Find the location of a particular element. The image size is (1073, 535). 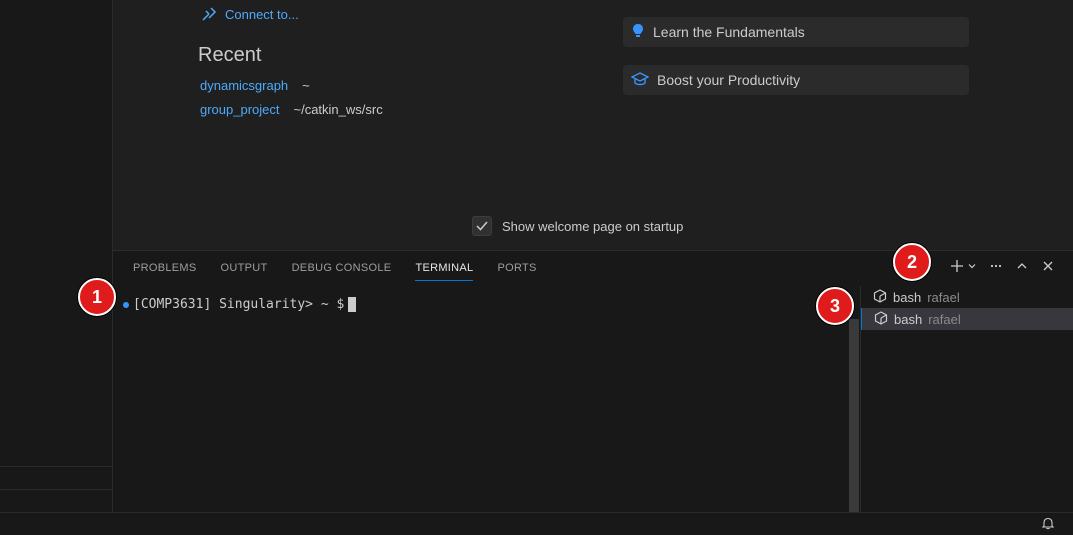

tab-debug-console: DEBUG CONSOLE is located at coordinates (342, 271).